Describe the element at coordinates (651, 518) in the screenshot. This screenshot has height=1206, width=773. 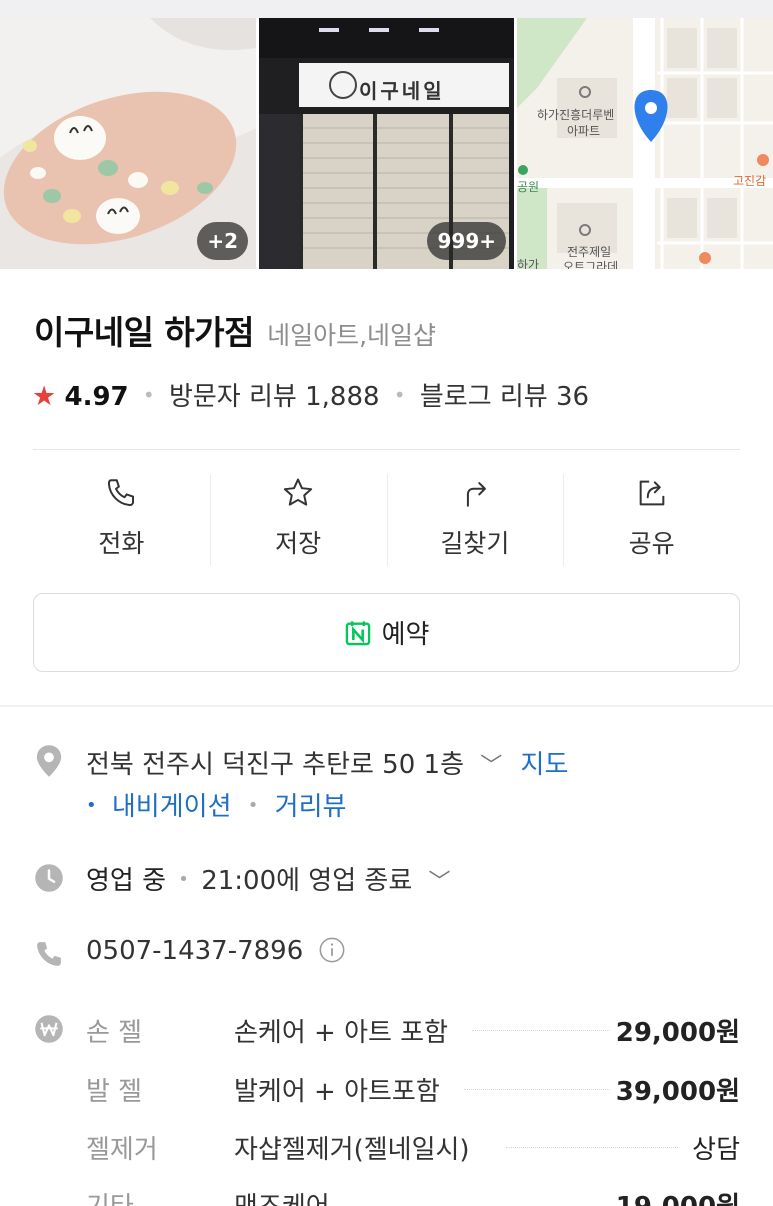
I see `share-button: 공유` at that location.